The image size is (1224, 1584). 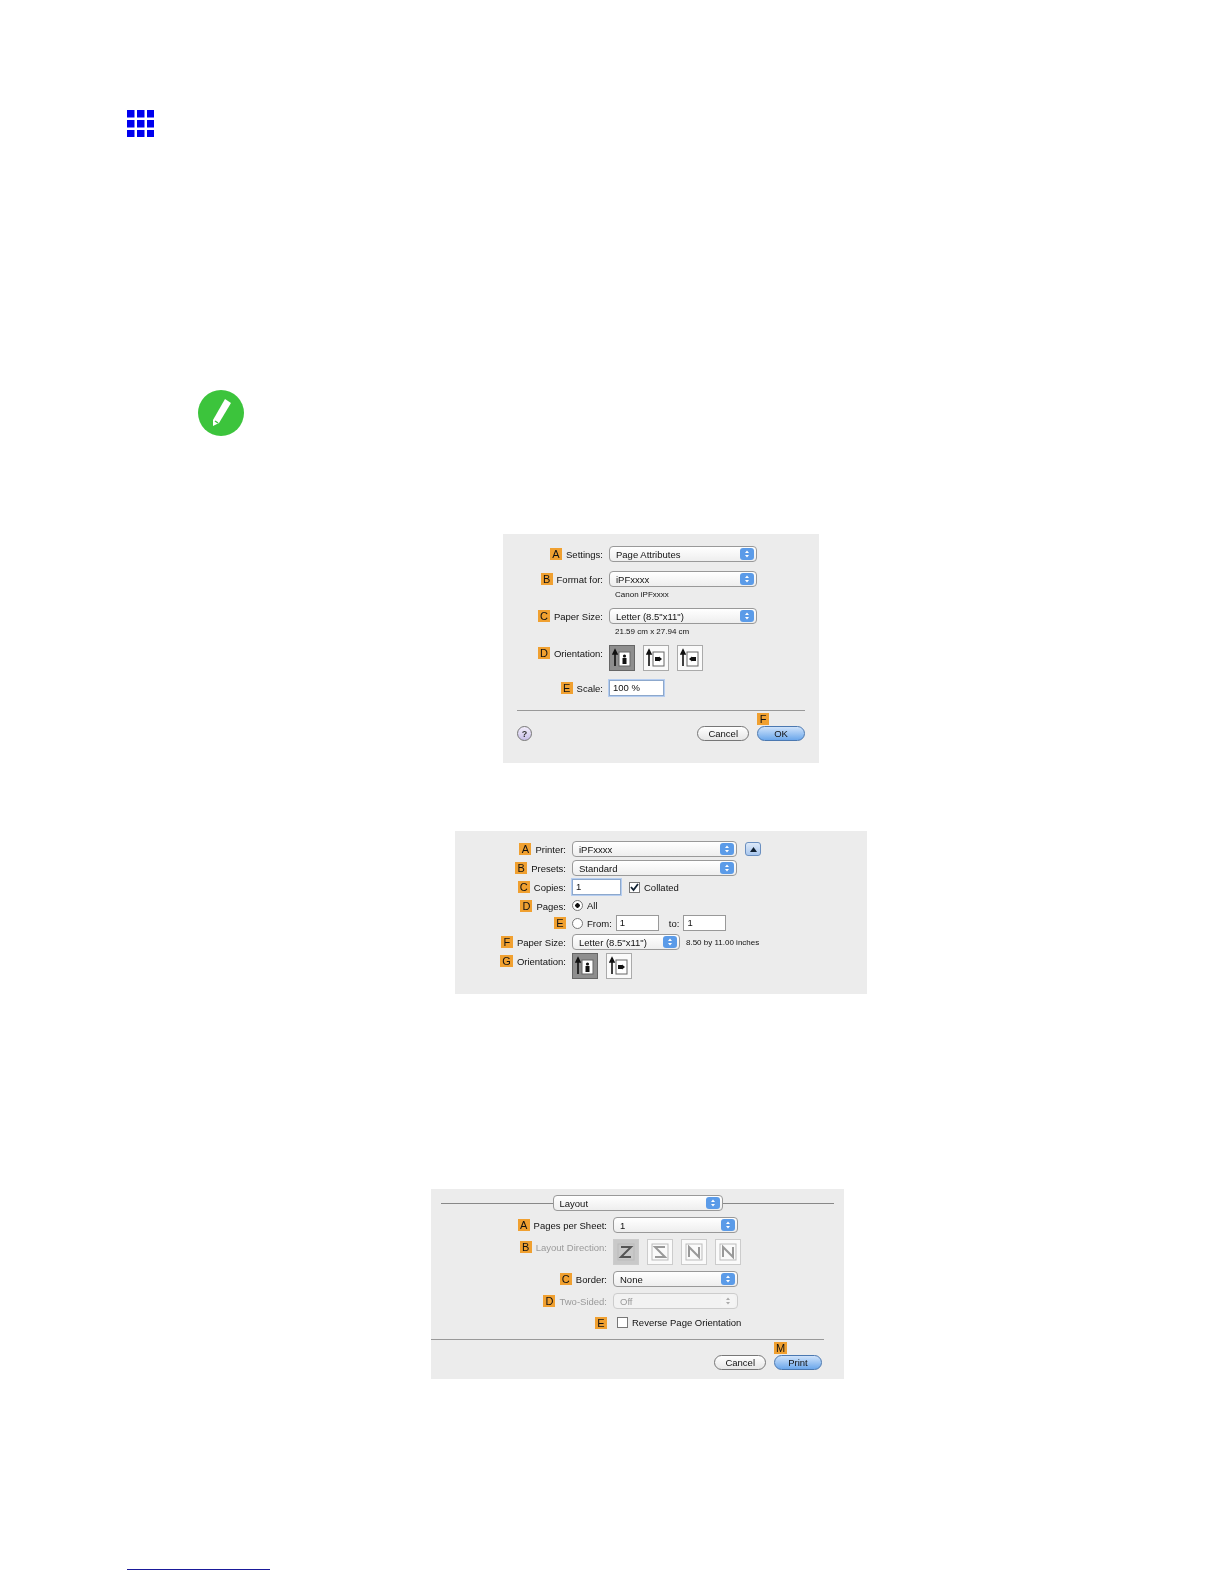 I want to click on pencil-icon, so click(x=221, y=413).